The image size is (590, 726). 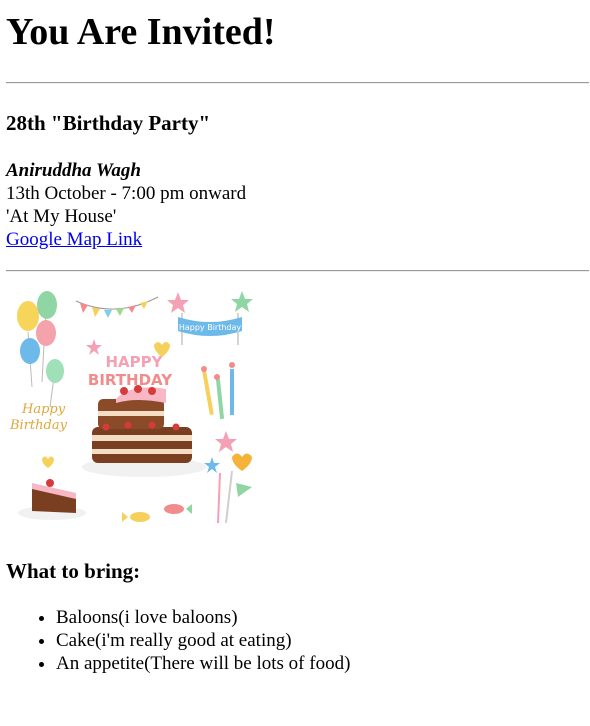 I want to click on google-map-link: Google Map Link, so click(x=74, y=239).